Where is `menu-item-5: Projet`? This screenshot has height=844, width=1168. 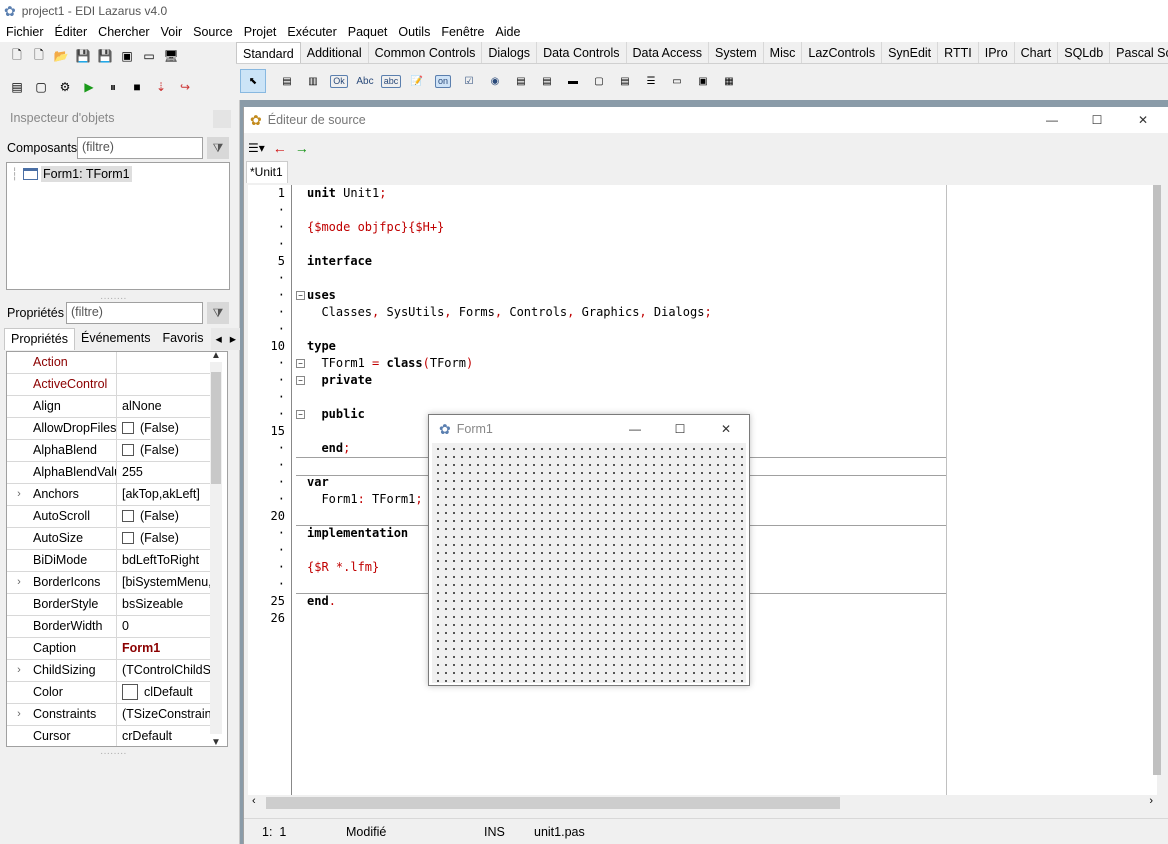 menu-item-5: Projet is located at coordinates (260, 32).